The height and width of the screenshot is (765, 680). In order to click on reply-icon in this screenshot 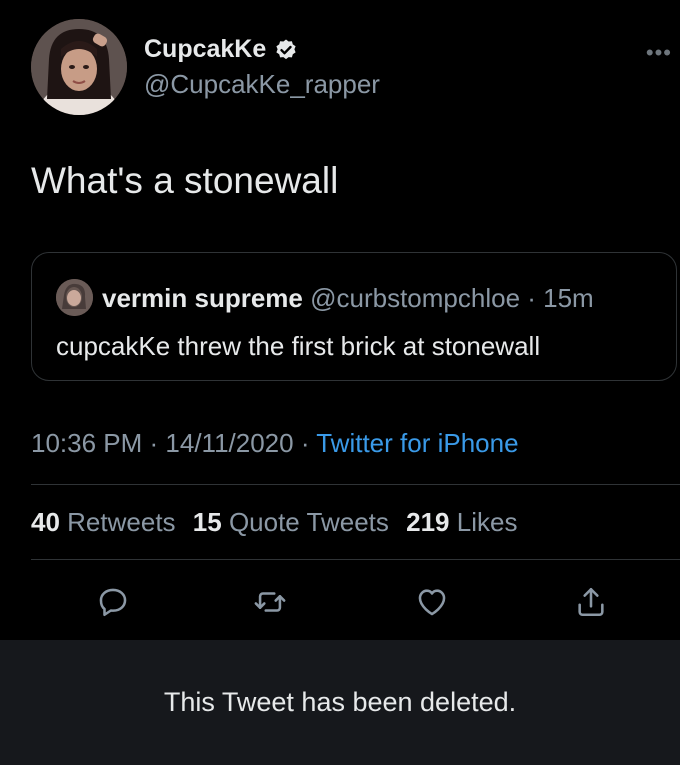, I will do `click(113, 602)`.